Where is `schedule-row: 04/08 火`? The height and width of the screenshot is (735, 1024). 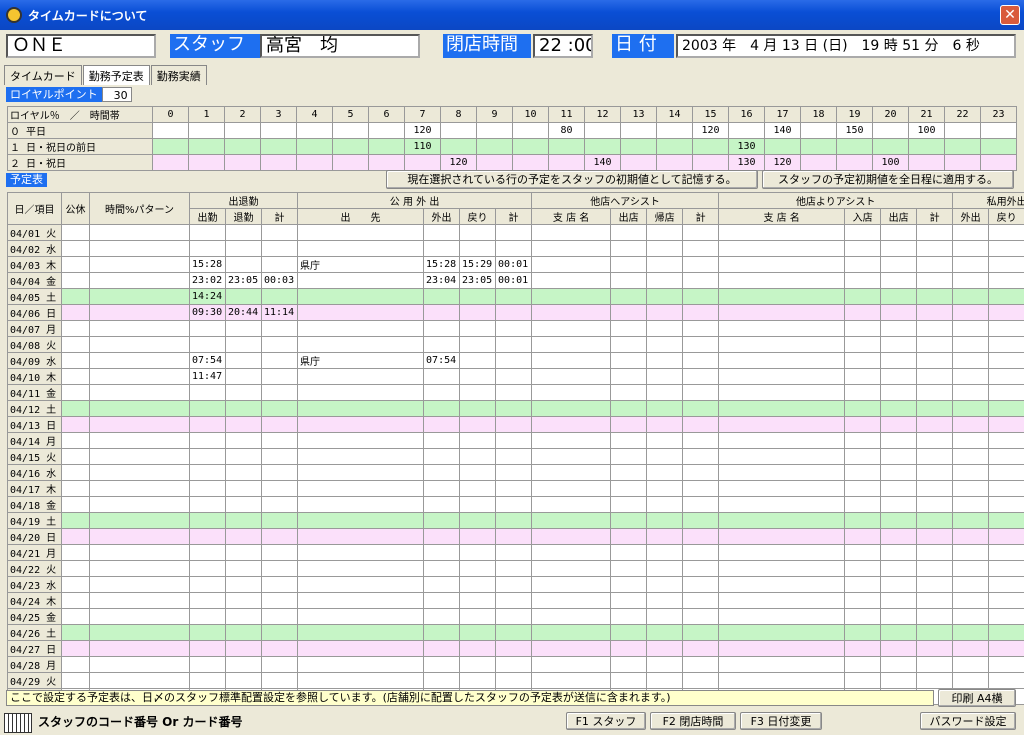 schedule-row: 04/08 火 is located at coordinates (515, 344).